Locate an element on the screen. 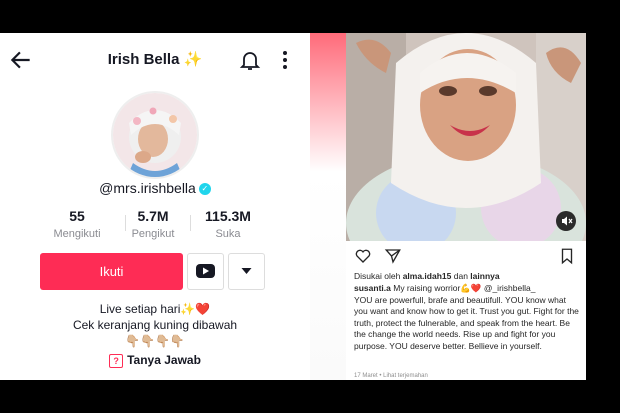 The height and width of the screenshot is (413, 620). likes-line: Disukai oleh alma.idah15 dan lainnya is located at coordinates (427, 276).